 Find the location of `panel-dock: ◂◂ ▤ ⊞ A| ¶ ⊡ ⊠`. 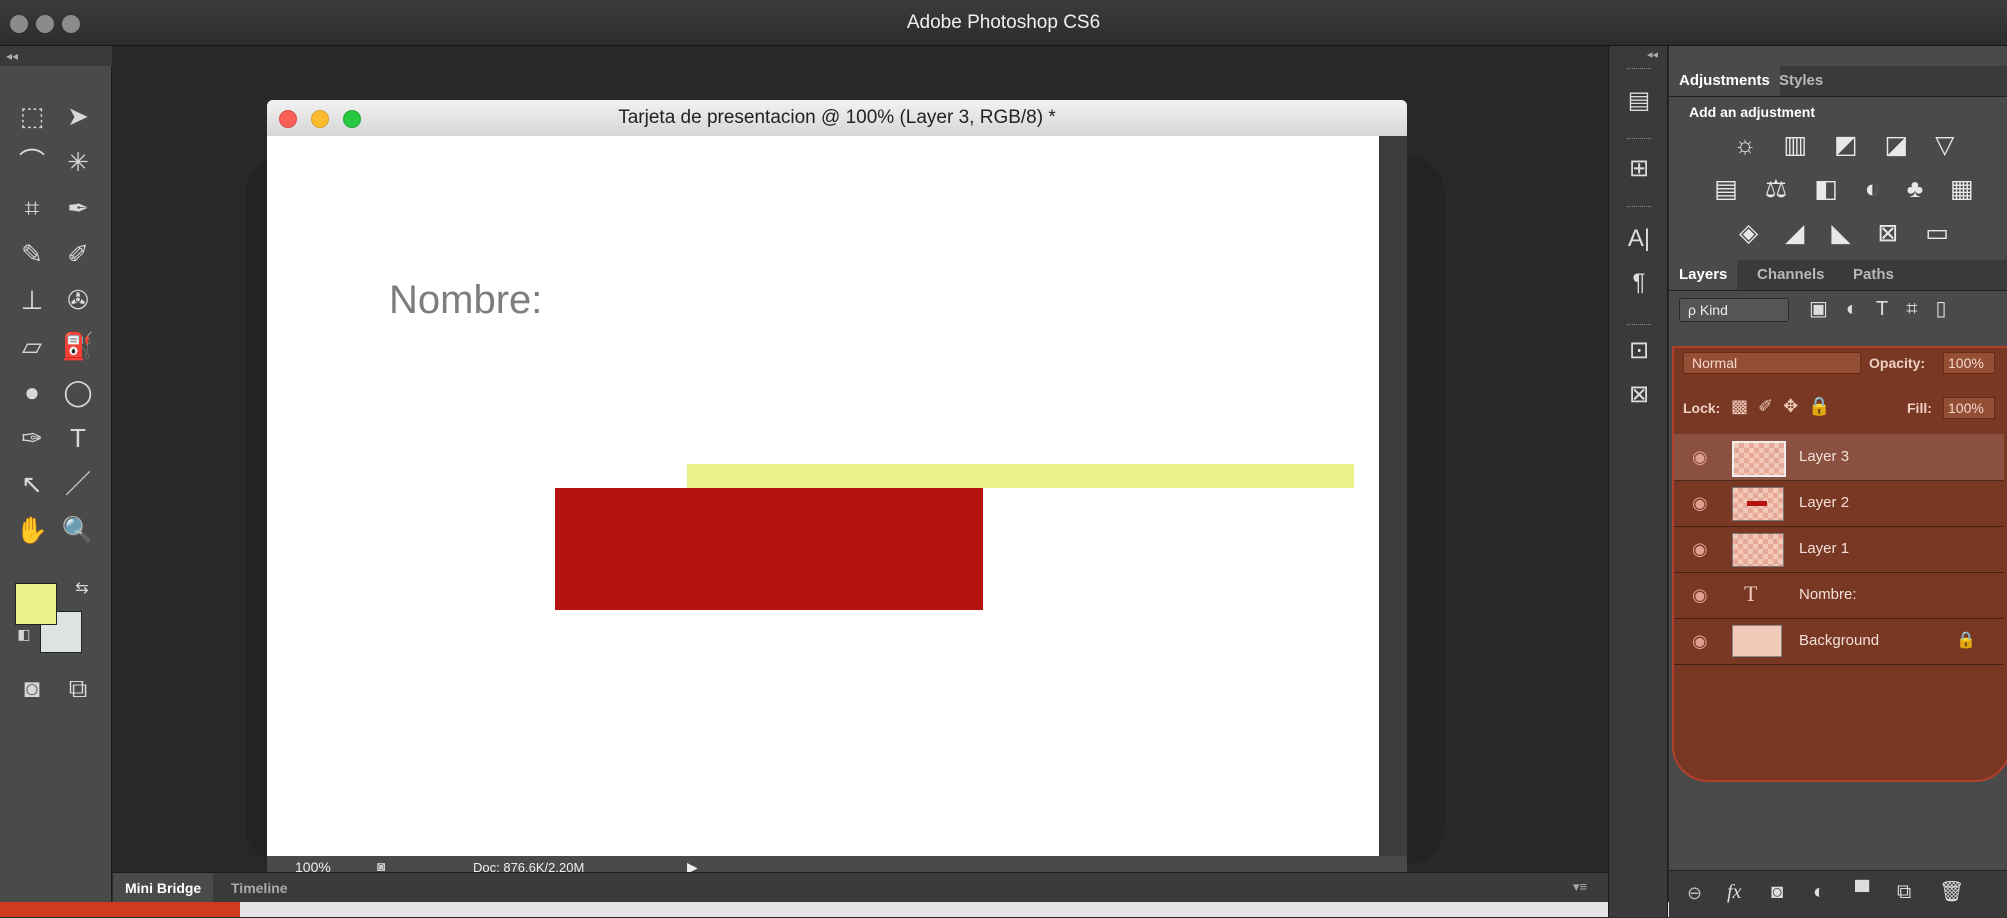

panel-dock: ◂◂ ▤ ⊞ A| ¶ ⊡ ⊠ is located at coordinates (1638, 481).